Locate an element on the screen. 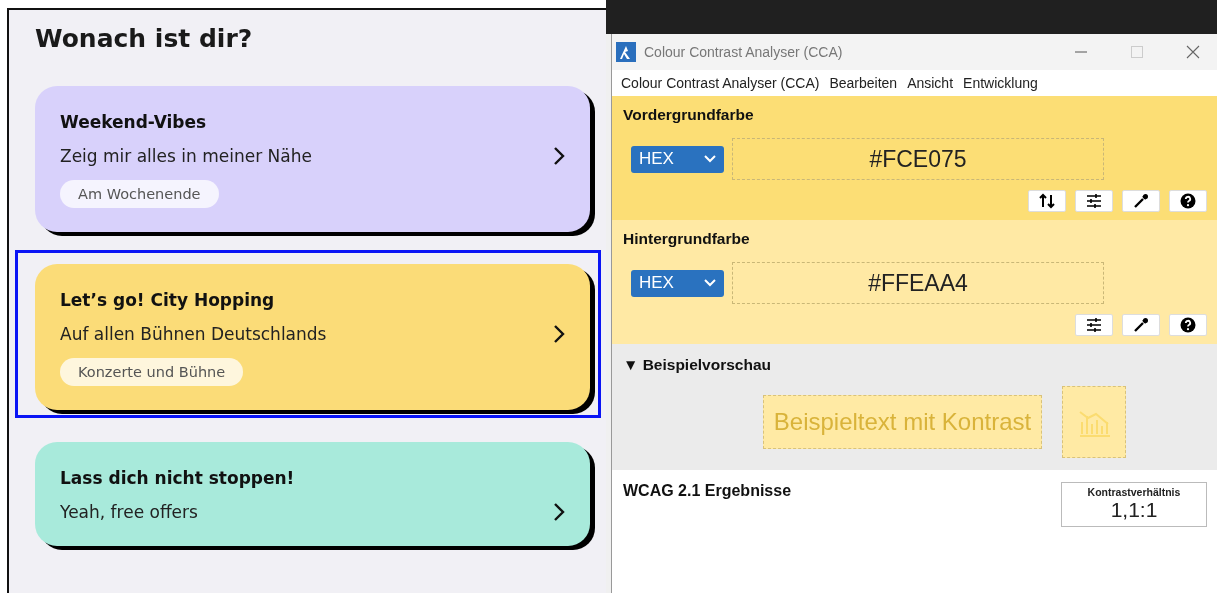  card-title: Lass dich nicht stoppen! is located at coordinates (178, 478).